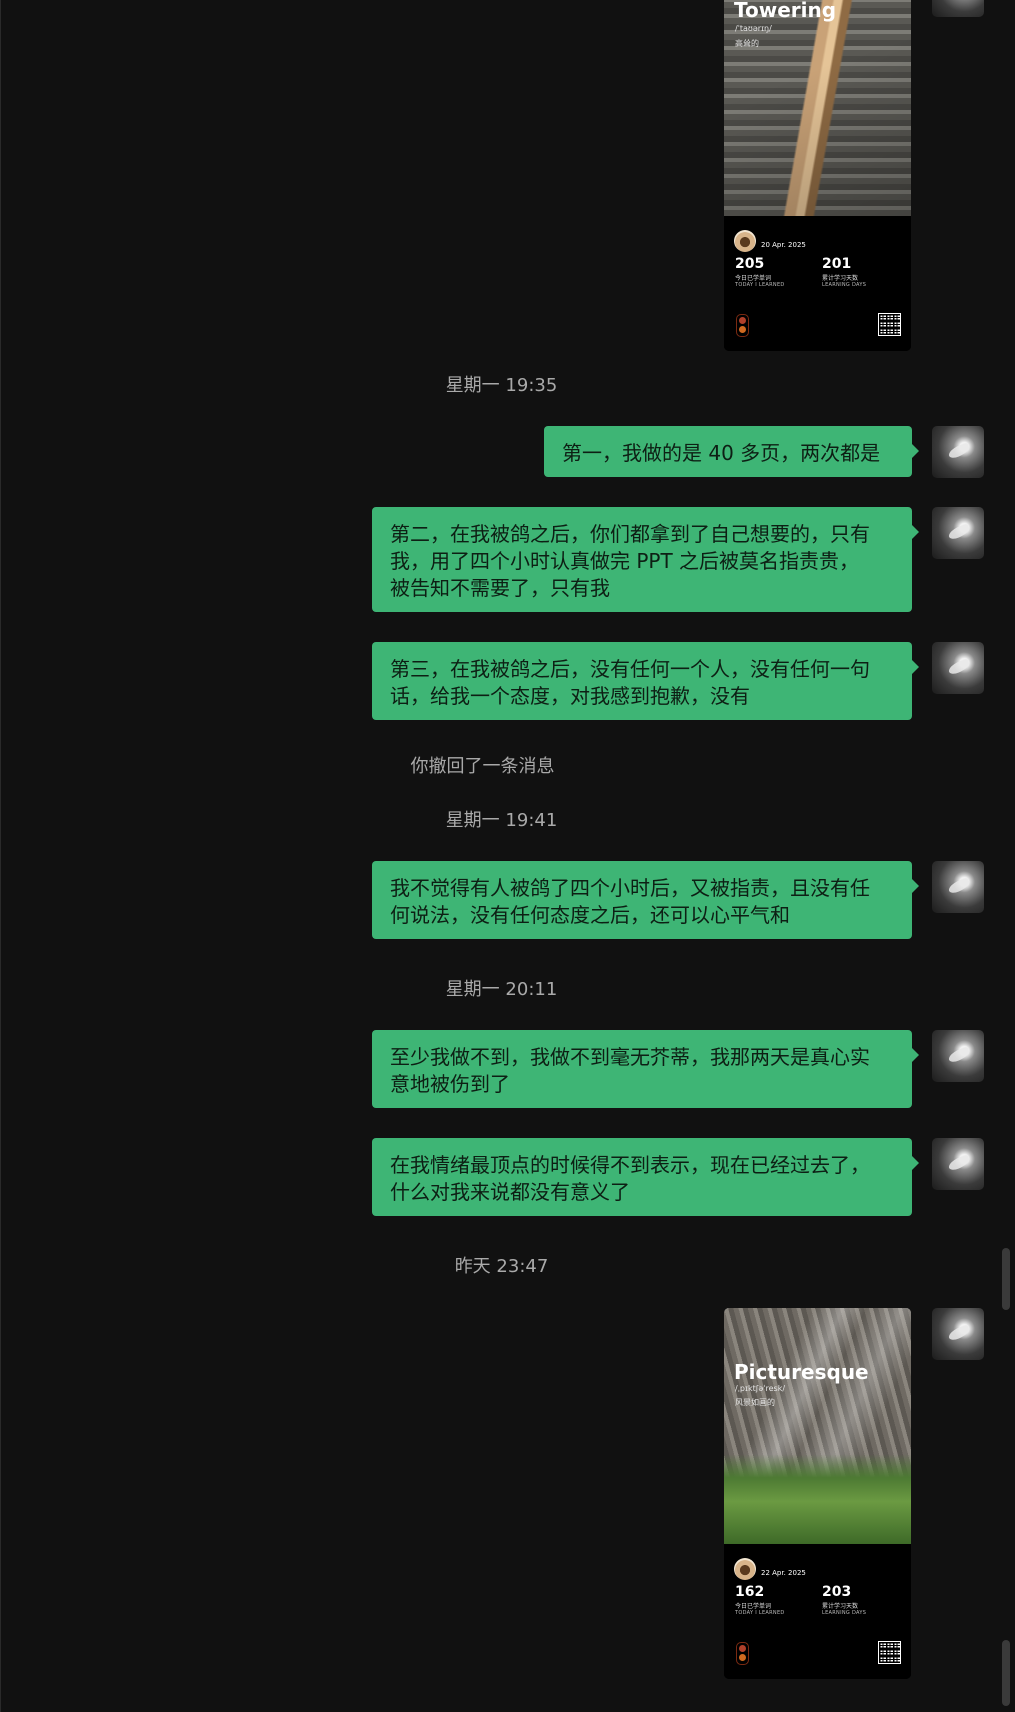 The image size is (1015, 1712). What do you see at coordinates (760, 1388) in the screenshot?
I see `card-phonetic: /ˌpɪktʃəˈresk/` at bounding box center [760, 1388].